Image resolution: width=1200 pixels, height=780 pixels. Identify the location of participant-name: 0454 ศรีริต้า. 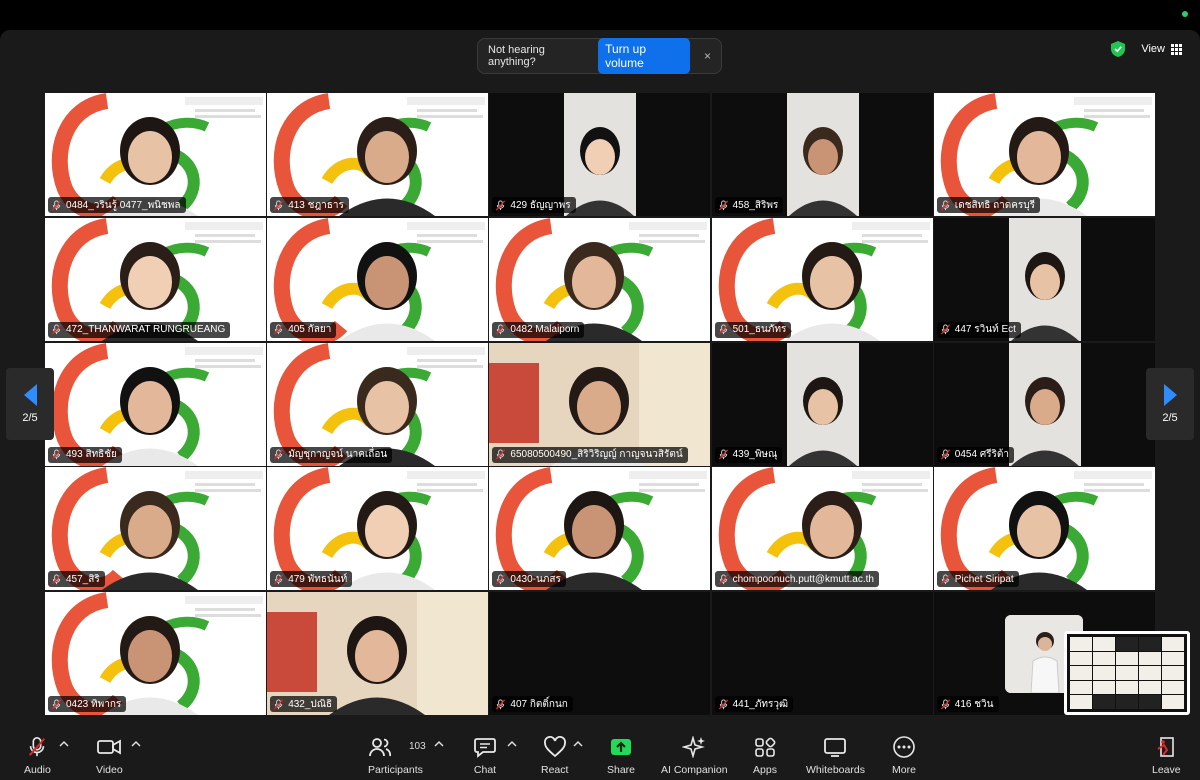
(982, 455).